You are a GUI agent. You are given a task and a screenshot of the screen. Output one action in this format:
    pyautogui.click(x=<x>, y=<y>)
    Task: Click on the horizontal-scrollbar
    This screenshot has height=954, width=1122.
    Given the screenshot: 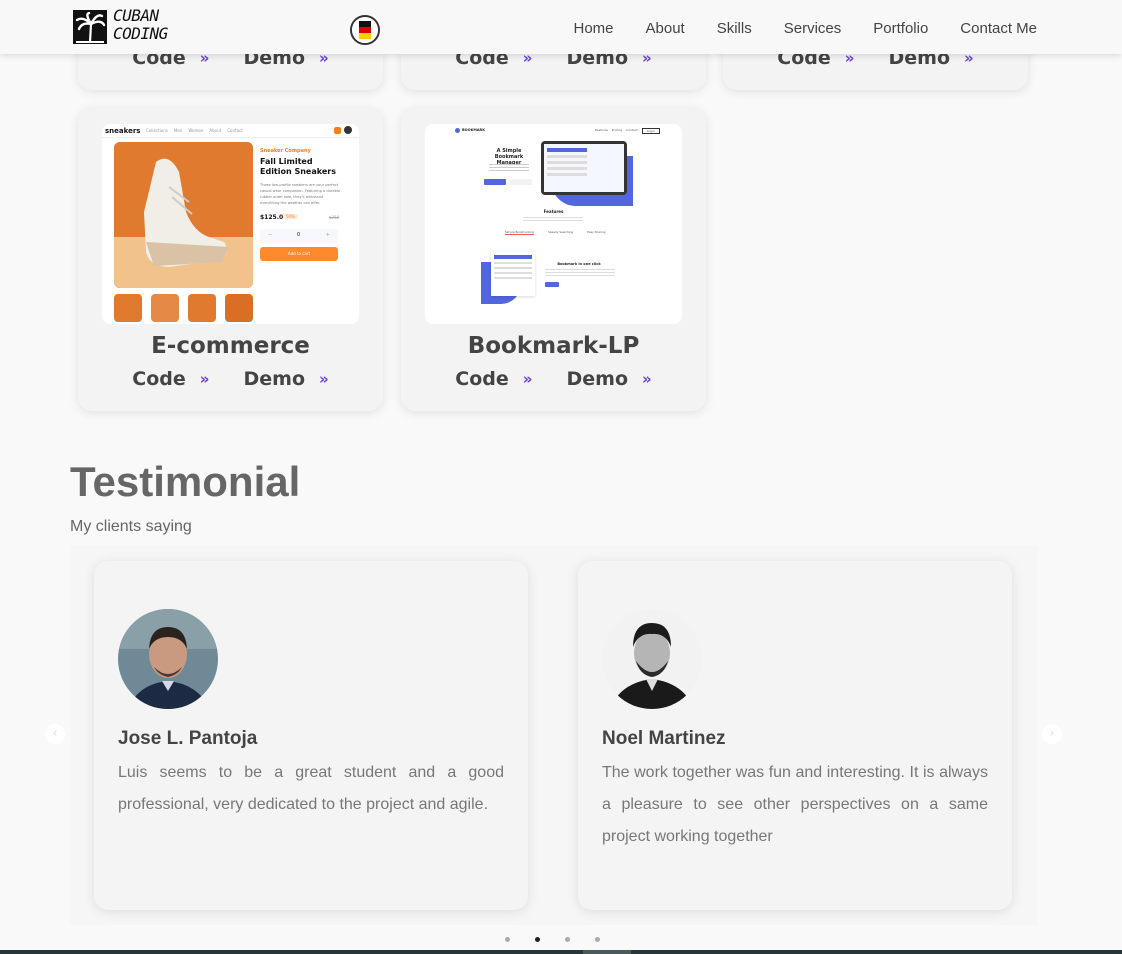 What is the action you would take?
    pyautogui.click(x=561, y=952)
    